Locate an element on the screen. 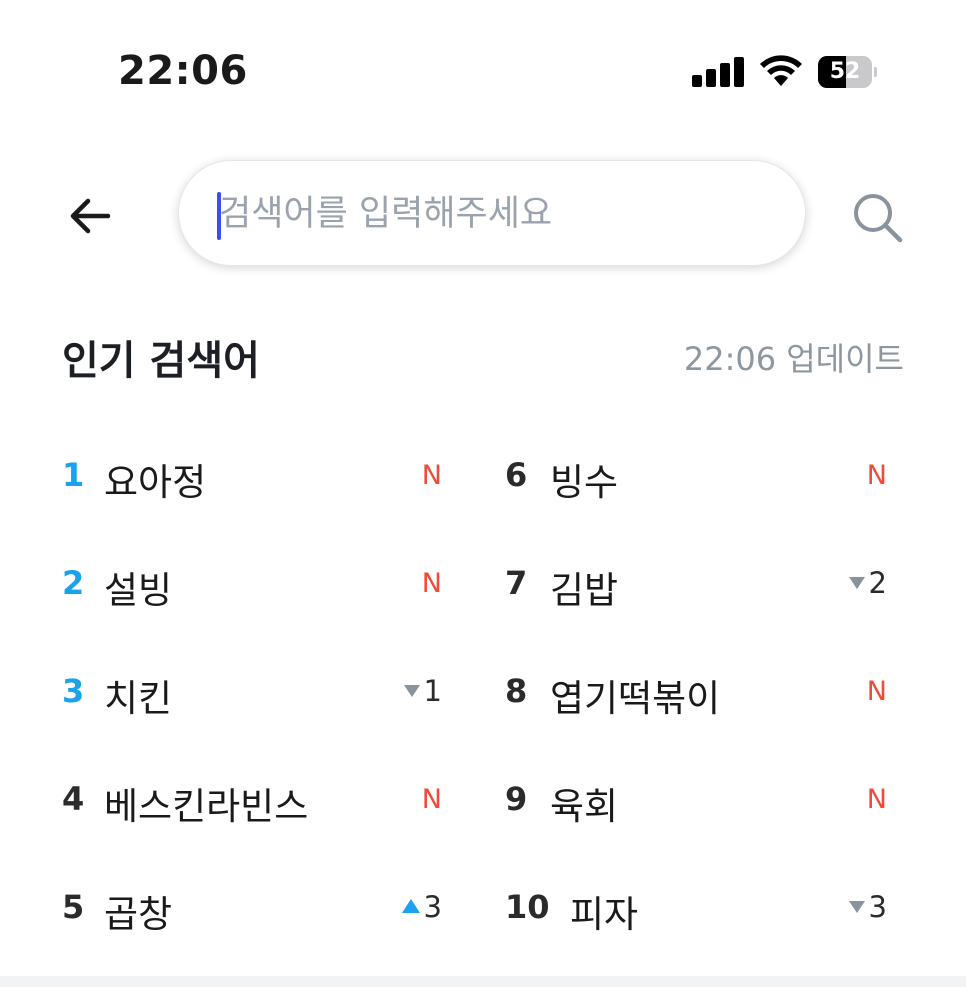 This screenshot has height=987, width=966. rank-number: 4 is located at coordinates (73, 799).